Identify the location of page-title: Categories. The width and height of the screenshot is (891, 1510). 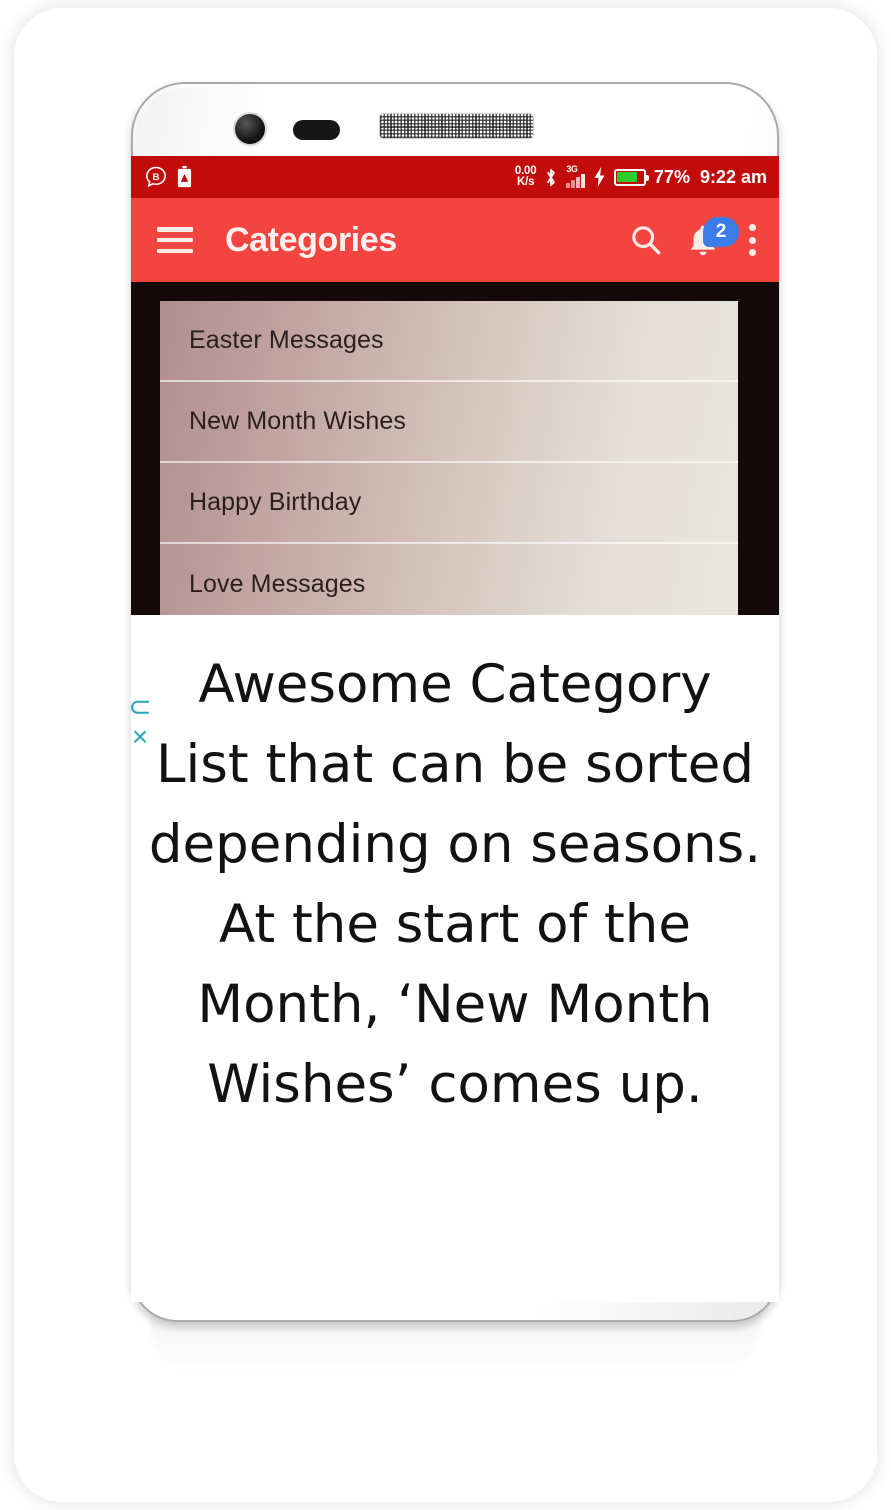
(311, 239).